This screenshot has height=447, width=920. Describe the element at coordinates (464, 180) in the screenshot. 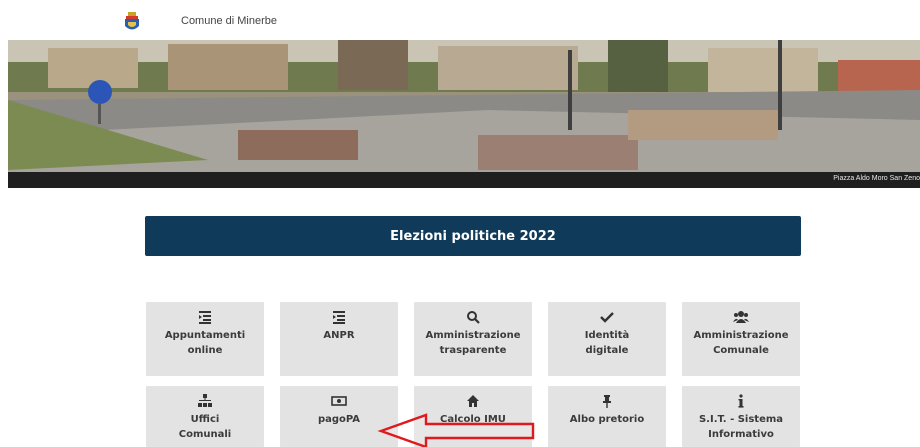

I see `hero-caption-bar: Piazza Aldo Moro San Zeno` at that location.